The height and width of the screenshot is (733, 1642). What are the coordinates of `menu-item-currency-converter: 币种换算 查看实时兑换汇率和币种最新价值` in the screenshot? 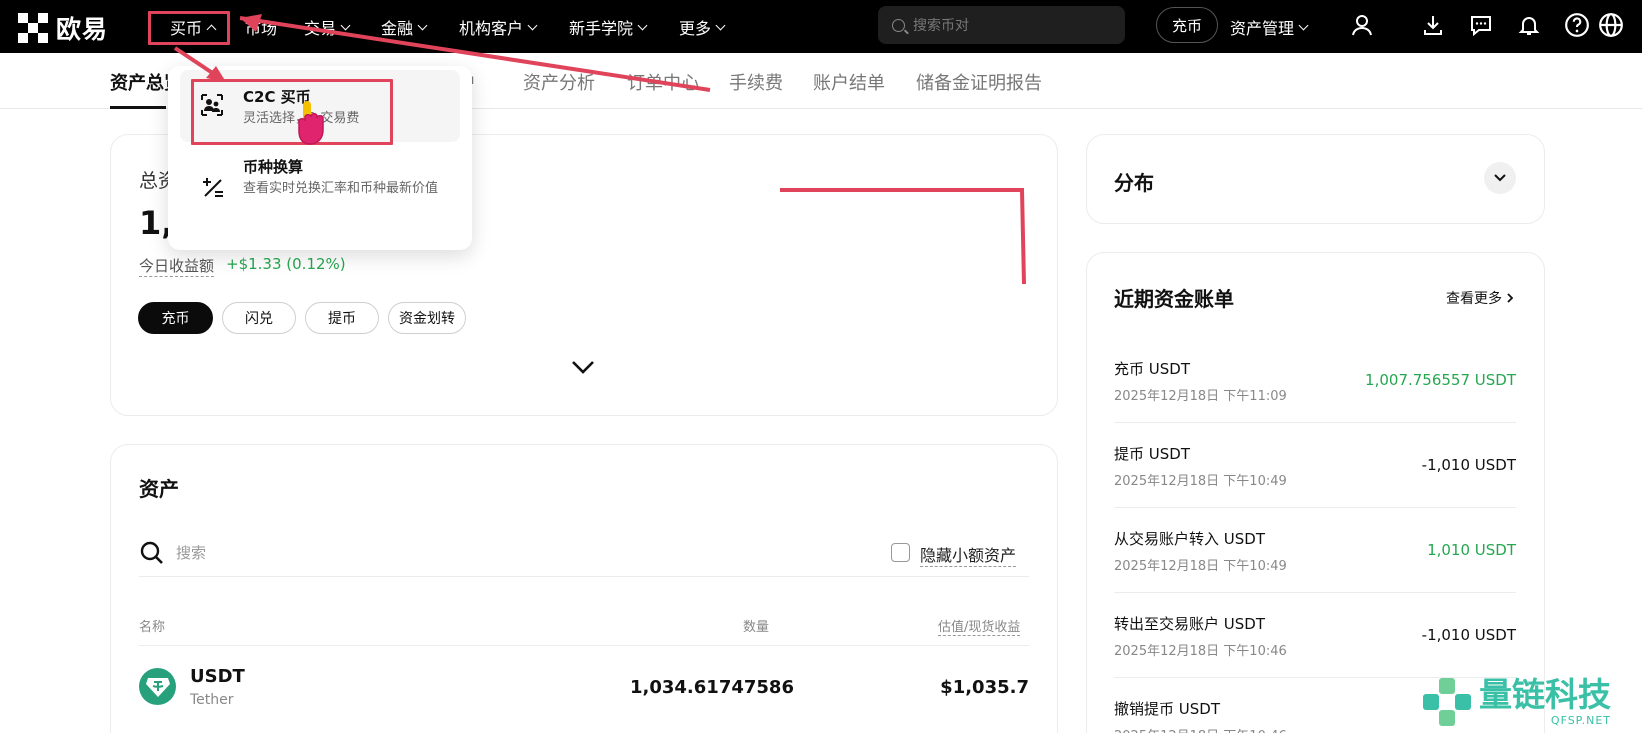 It's located at (320, 190).